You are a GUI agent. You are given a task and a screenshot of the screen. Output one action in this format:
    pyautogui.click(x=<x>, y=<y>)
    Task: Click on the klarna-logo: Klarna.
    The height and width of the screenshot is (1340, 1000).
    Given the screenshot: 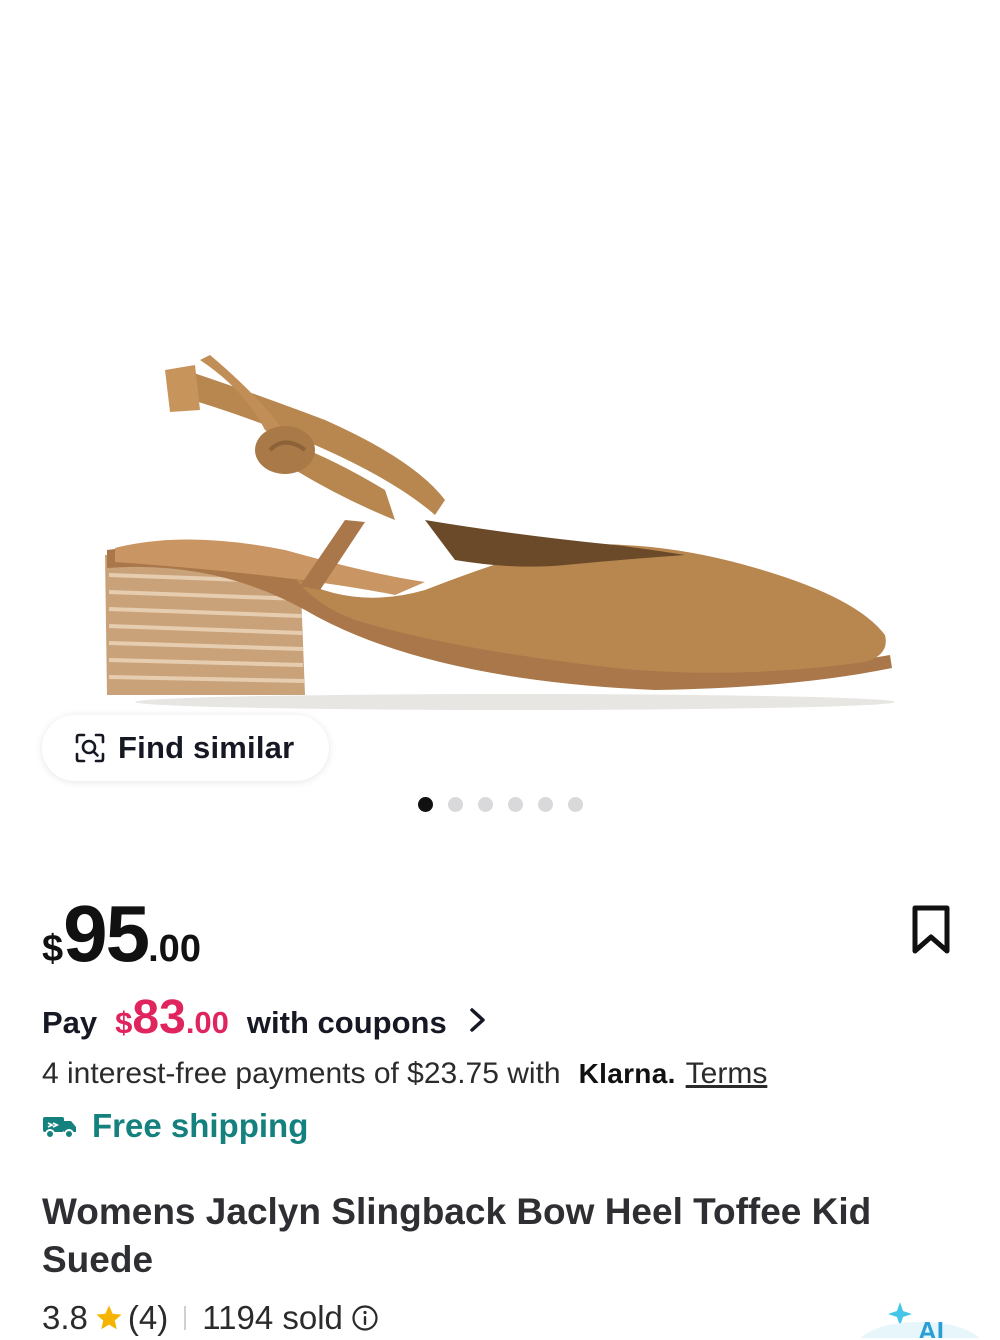 What is the action you would take?
    pyautogui.click(x=627, y=1073)
    